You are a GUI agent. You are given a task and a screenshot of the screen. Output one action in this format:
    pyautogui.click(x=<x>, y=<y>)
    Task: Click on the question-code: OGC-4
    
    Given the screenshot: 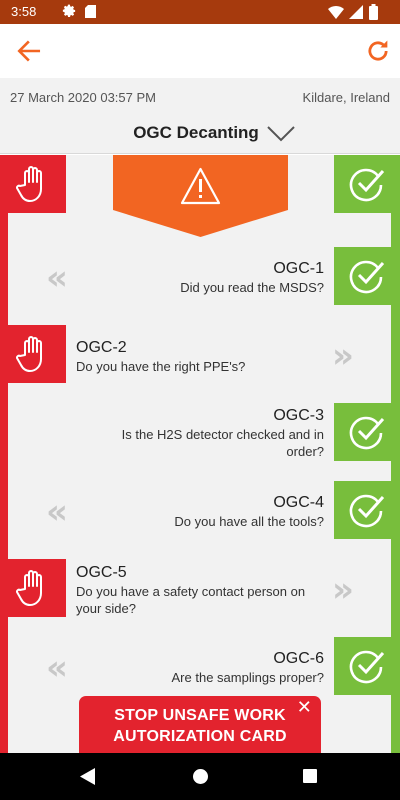 What is the action you would take?
    pyautogui.click(x=298, y=502)
    